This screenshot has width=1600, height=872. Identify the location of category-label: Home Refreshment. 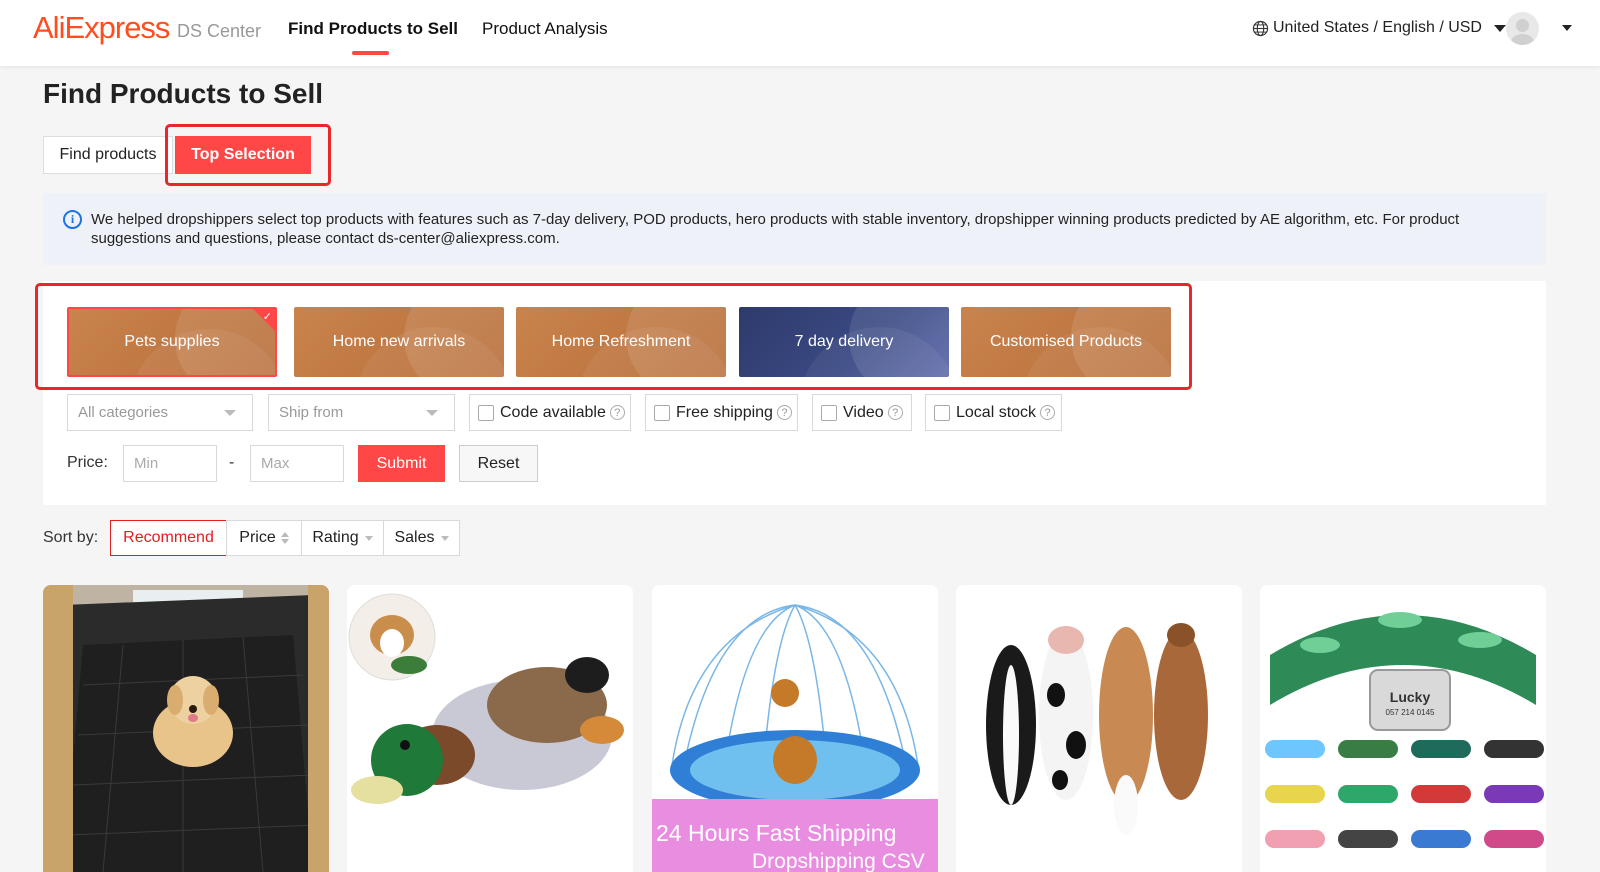
(621, 341).